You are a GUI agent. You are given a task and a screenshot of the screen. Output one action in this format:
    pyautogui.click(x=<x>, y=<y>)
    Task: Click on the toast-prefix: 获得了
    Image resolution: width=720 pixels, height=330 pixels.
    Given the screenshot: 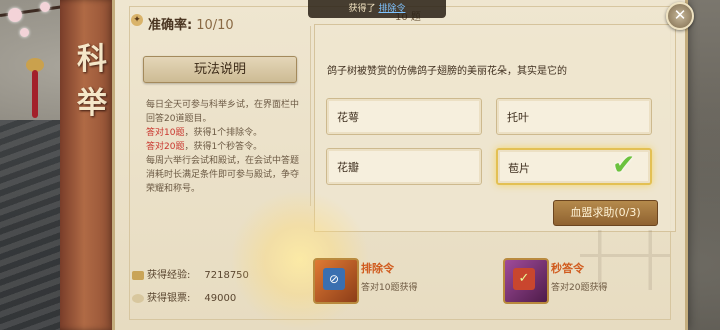 What is the action you would take?
    pyautogui.click(x=362, y=9)
    